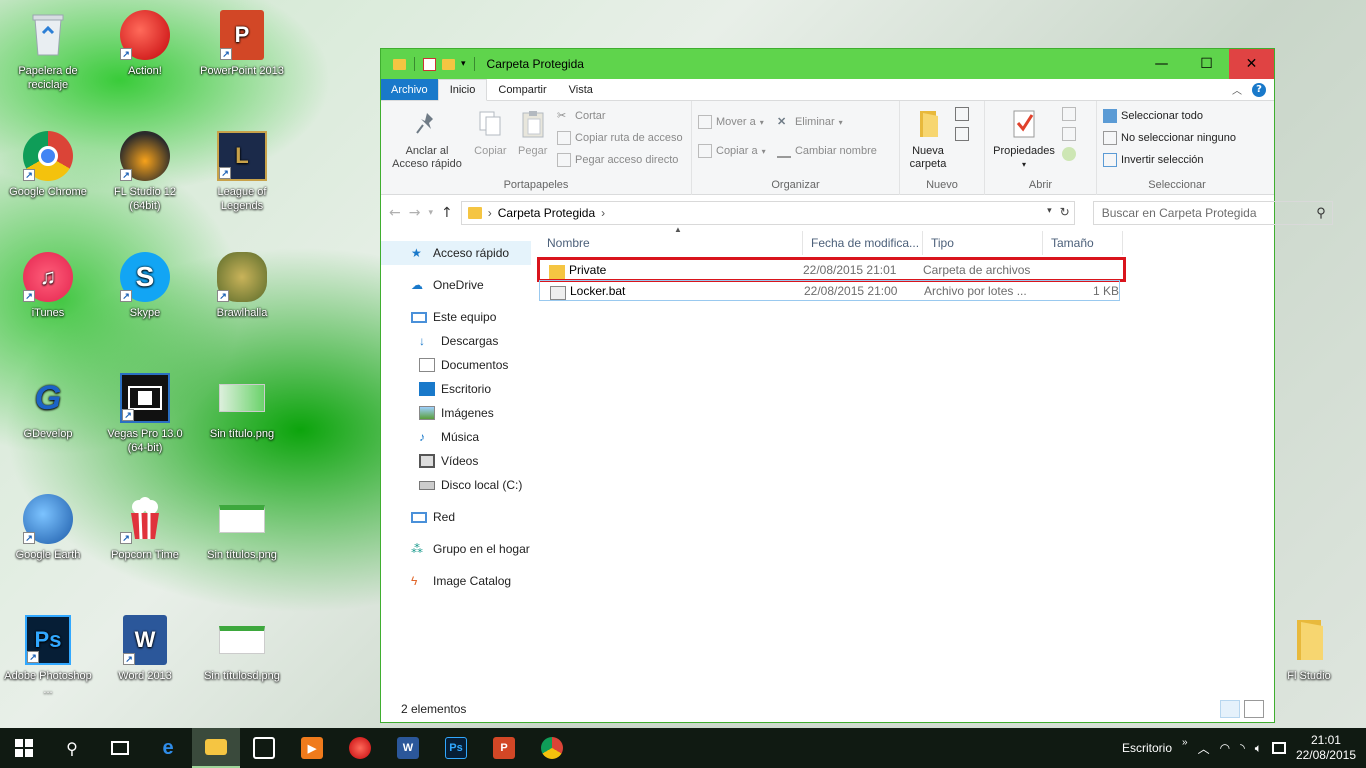 The image size is (1366, 768). Describe the element at coordinates (1326, 748) in the screenshot. I see `clock: 21:01 22/08/2015` at that location.